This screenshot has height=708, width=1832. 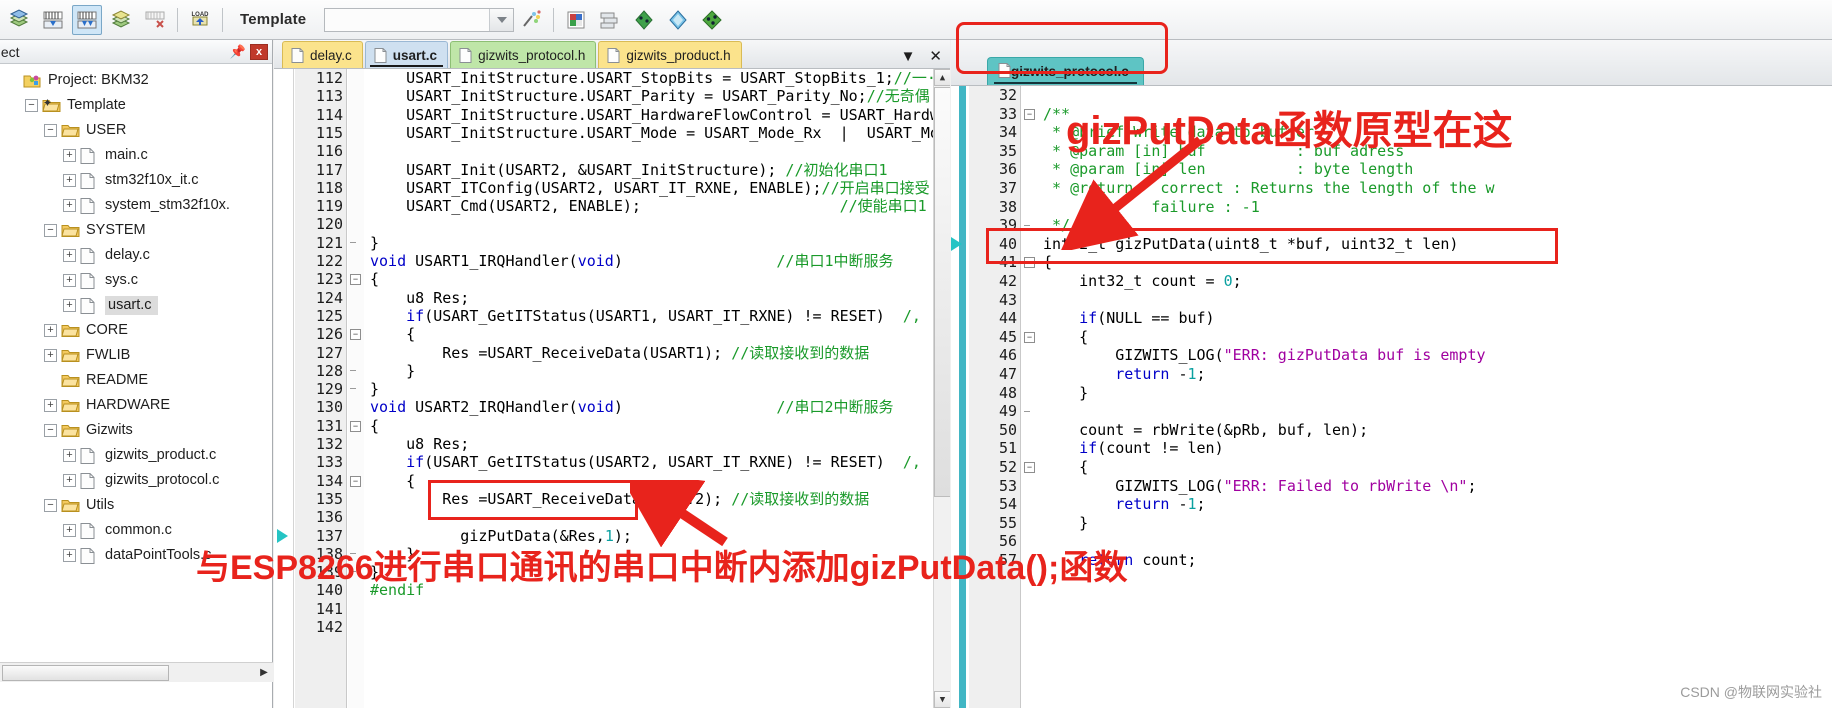 What do you see at coordinates (200, 20) in the screenshot?
I see `load-icon: LOAD` at bounding box center [200, 20].